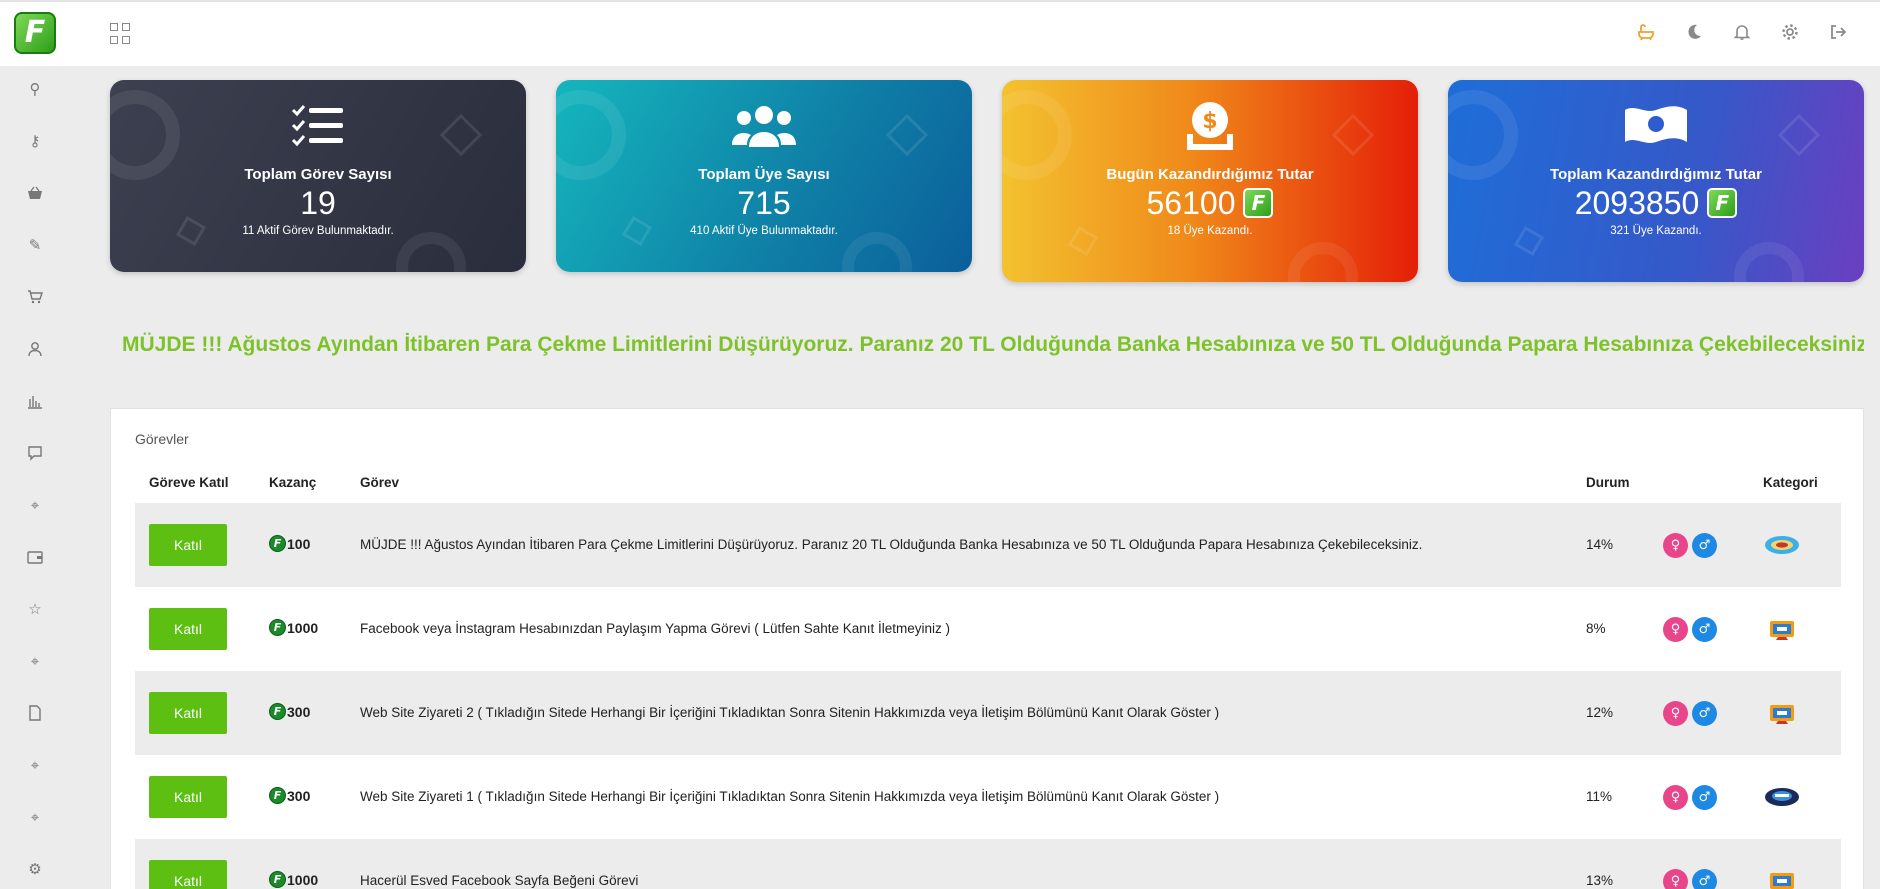 The width and height of the screenshot is (1880, 889). Describe the element at coordinates (1600, 880) in the screenshot. I see `task-status: 13%` at that location.